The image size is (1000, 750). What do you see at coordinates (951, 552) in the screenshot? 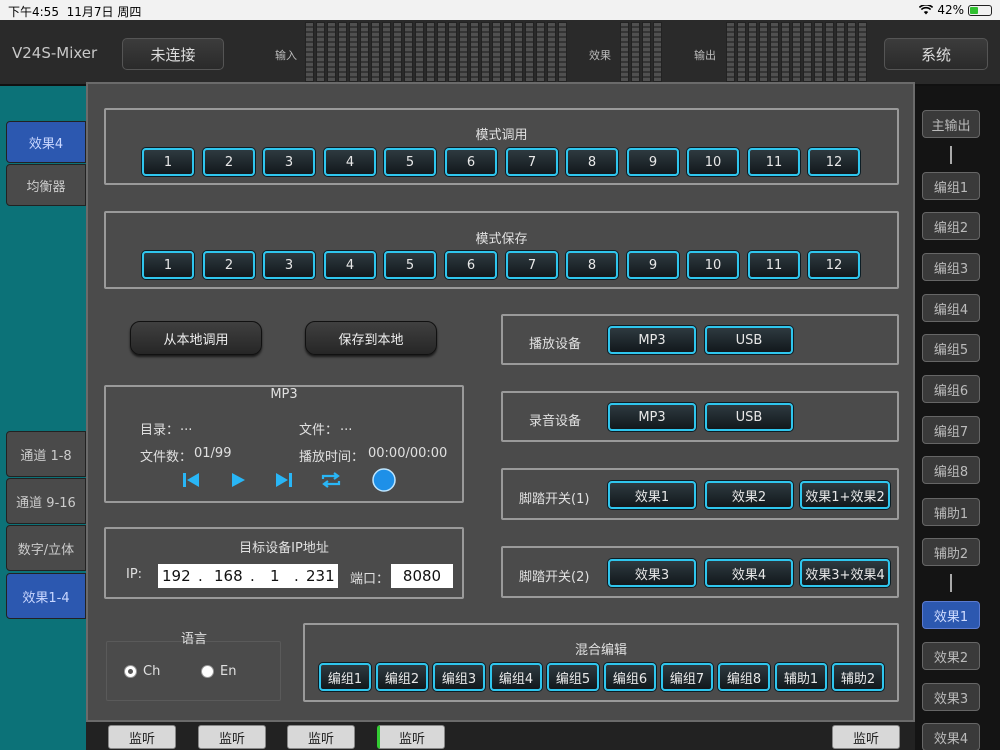
I see `right-nav-aux2: 辅助2` at bounding box center [951, 552].